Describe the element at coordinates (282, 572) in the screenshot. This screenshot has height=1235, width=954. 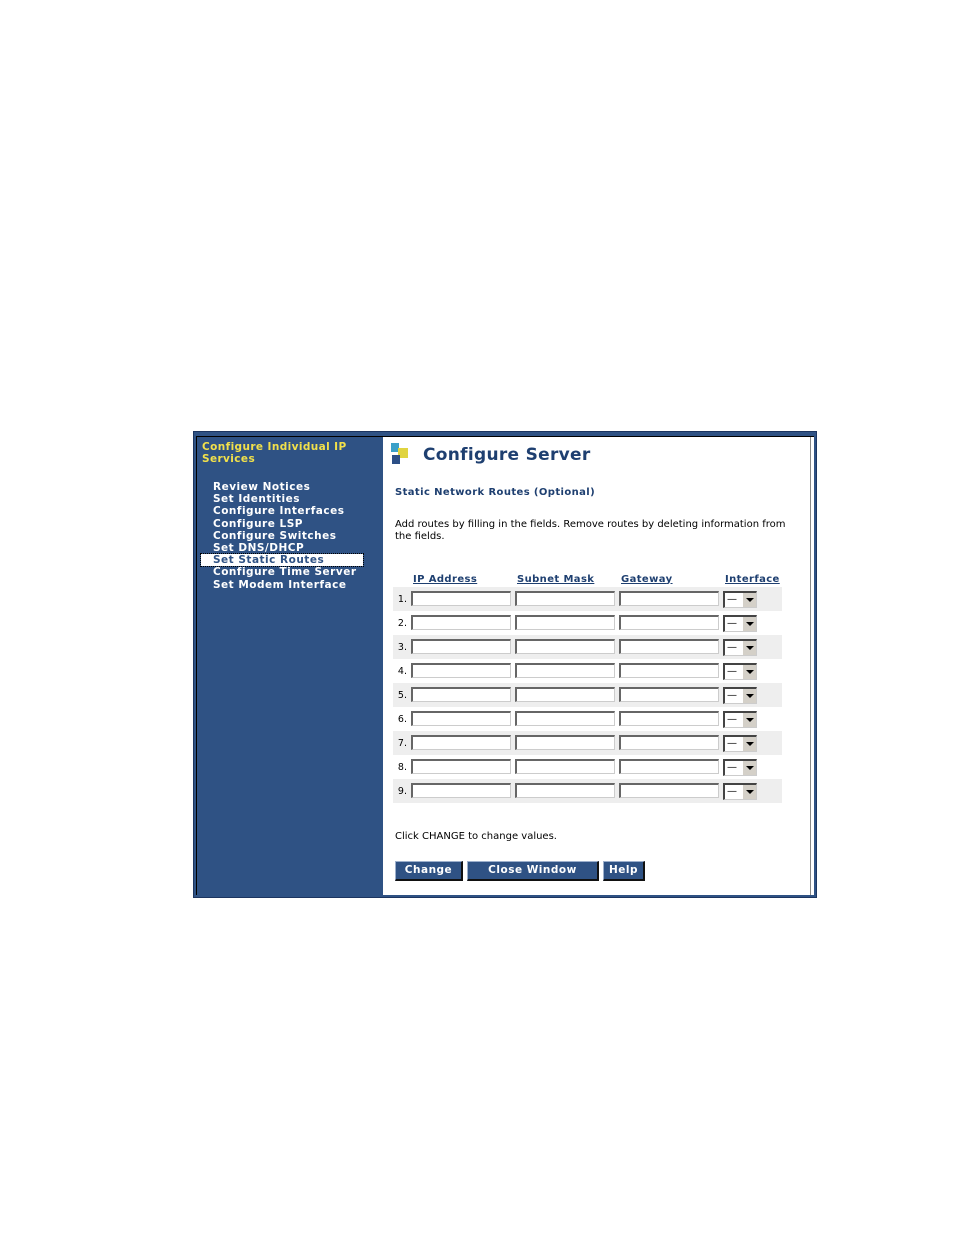
I see `sidebar-item-configure-time-server: Configure Time Server` at that location.